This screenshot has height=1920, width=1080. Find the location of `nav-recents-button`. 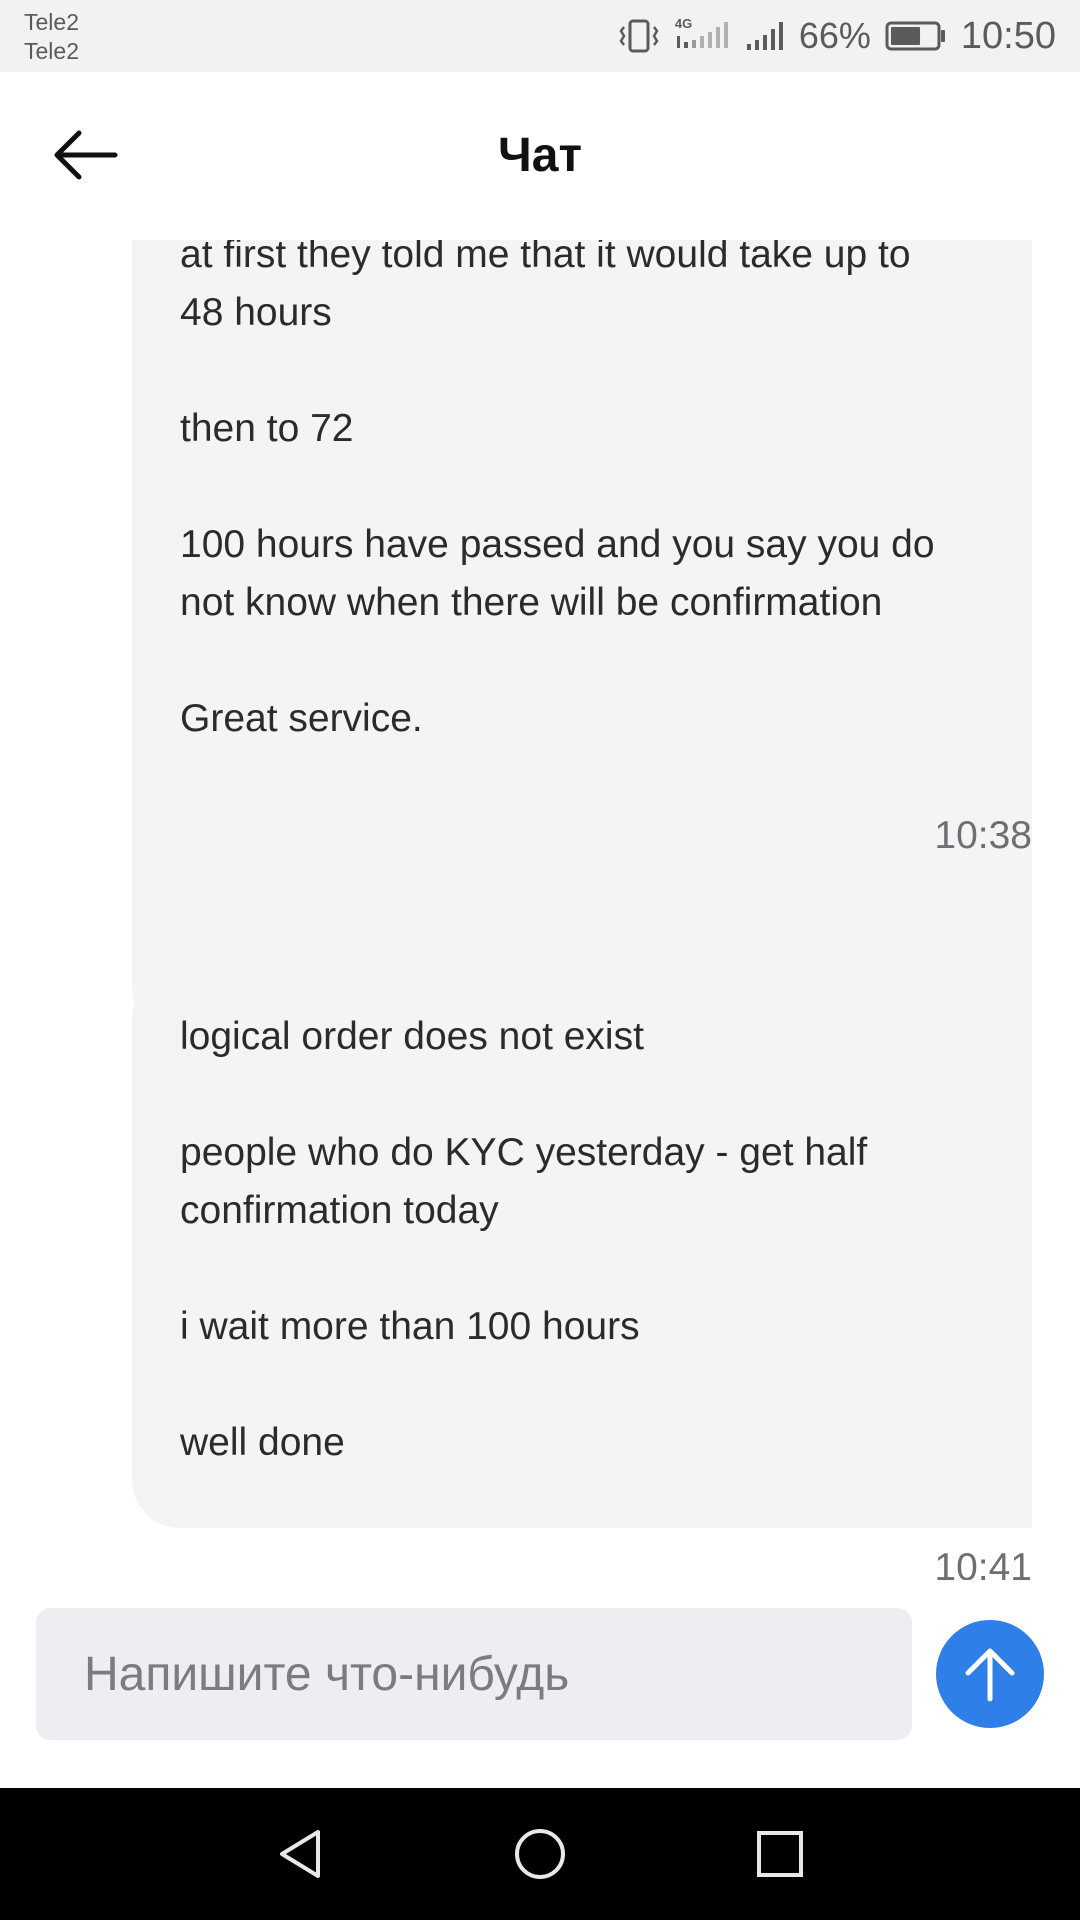

nav-recents-button is located at coordinates (780, 1854).